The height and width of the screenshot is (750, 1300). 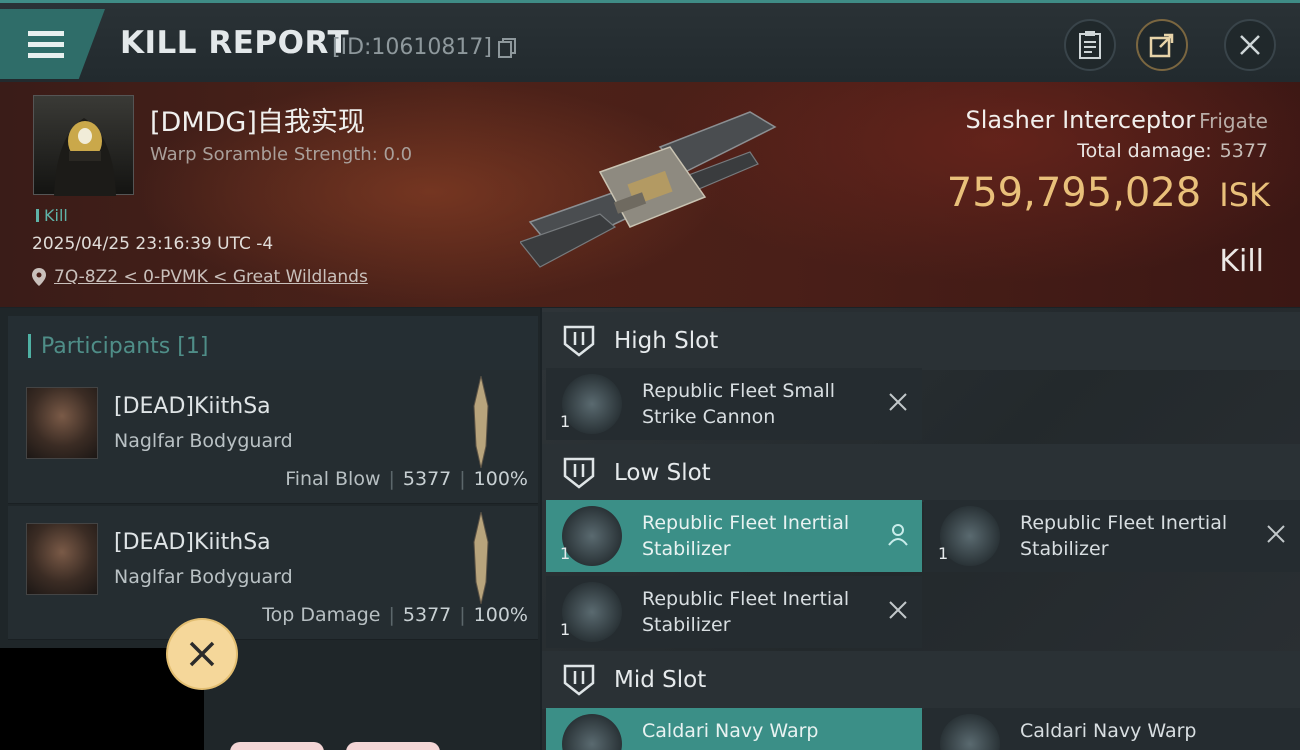 I want to click on result-label: Kill, so click(x=1241, y=261).